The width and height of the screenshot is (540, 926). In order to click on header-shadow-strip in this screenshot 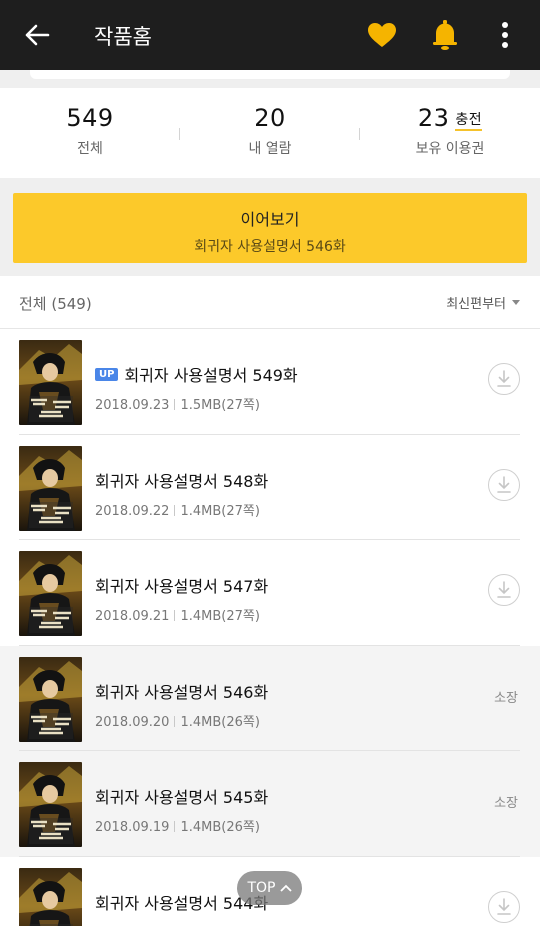, I will do `click(270, 76)`.